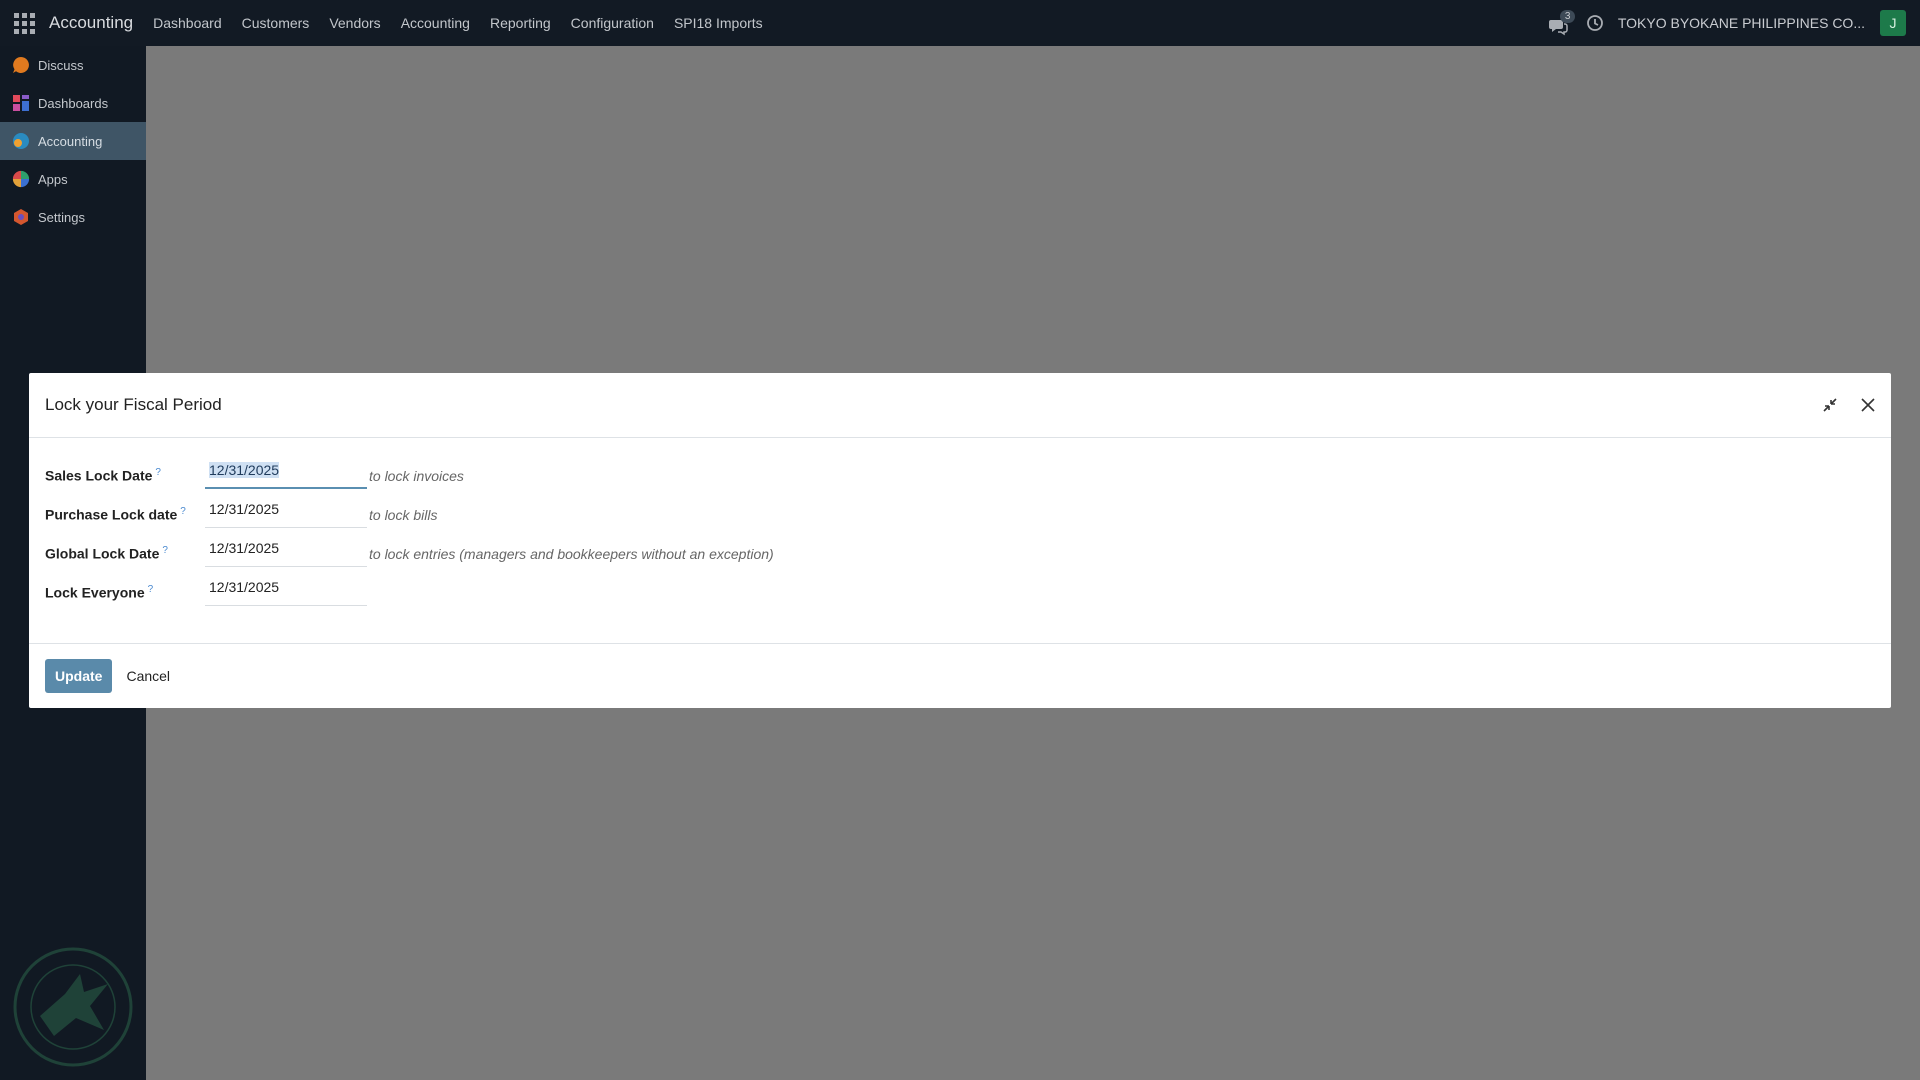 The width and height of the screenshot is (1920, 1080). Describe the element at coordinates (286, 514) in the screenshot. I see `purchase-lock-date-input: 12/31/2025` at that location.